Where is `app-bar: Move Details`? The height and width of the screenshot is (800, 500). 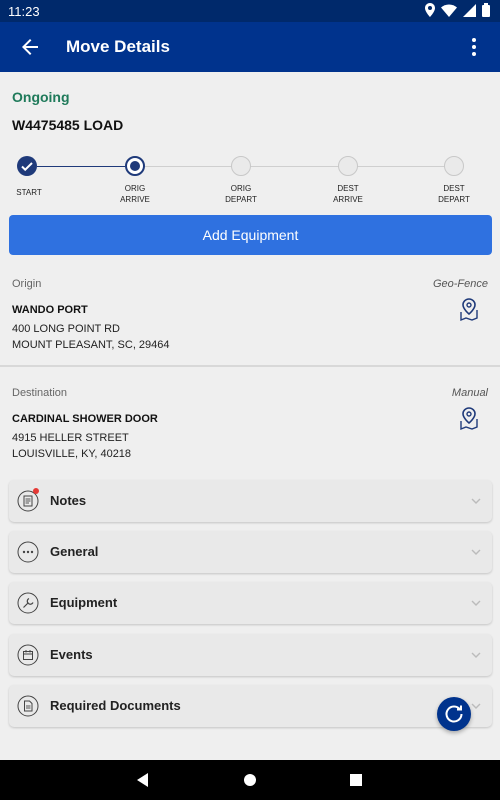 app-bar: Move Details is located at coordinates (250, 47).